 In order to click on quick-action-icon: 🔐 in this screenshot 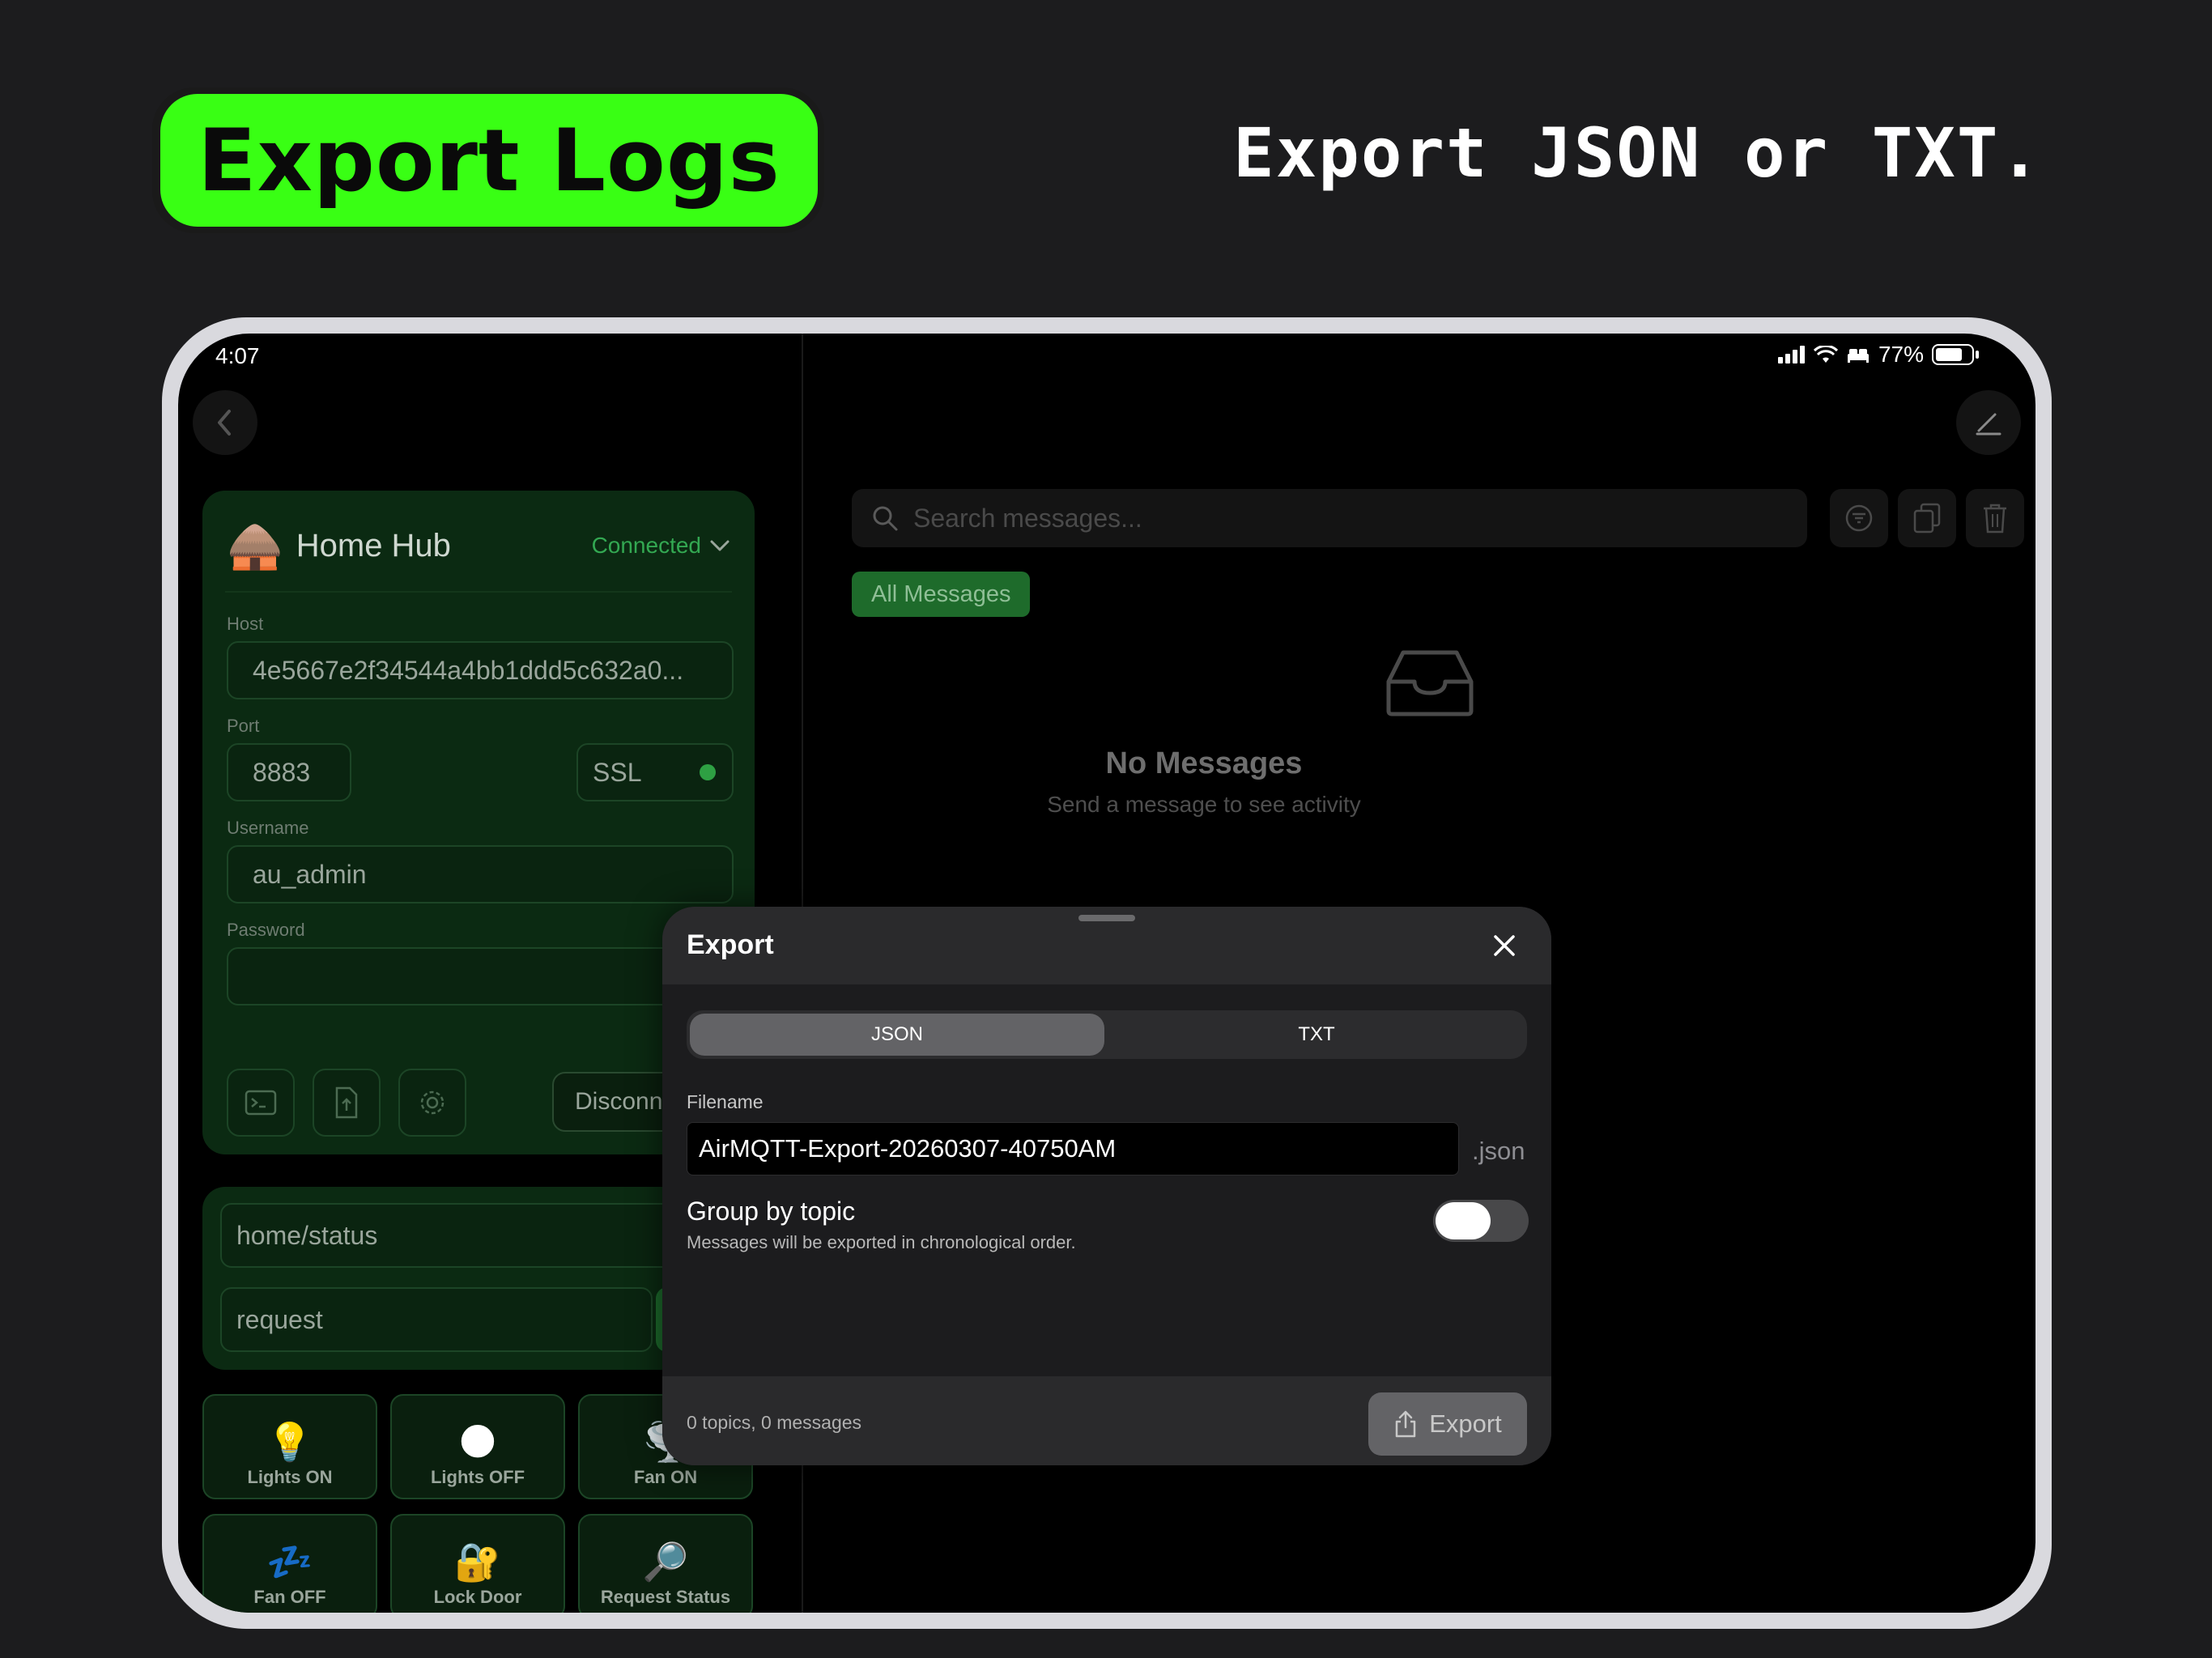, I will do `click(477, 1562)`.